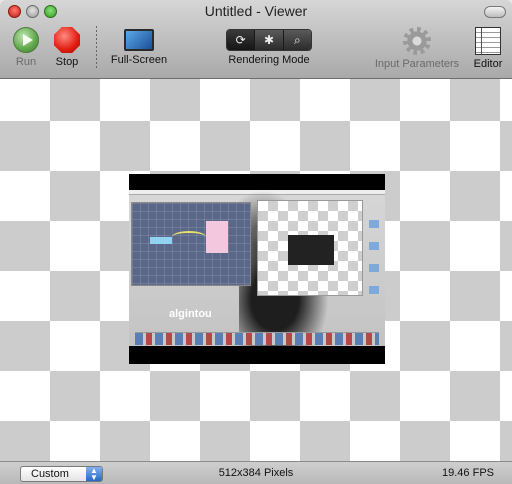  Describe the element at coordinates (241, 40) in the screenshot. I see `refresh-icon: ⟳` at that location.